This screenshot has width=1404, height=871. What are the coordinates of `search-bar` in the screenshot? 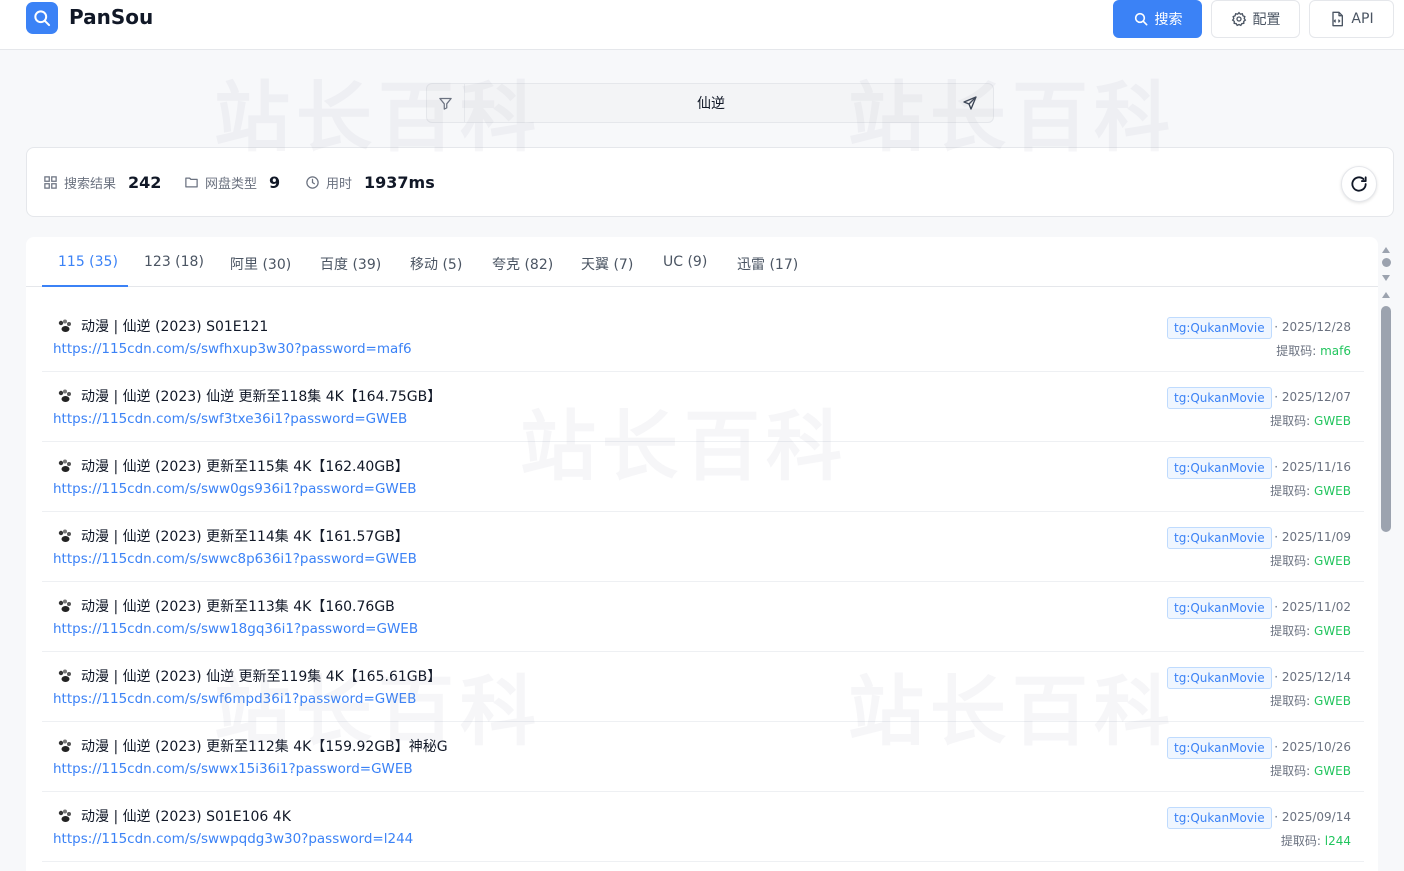 It's located at (710, 103).